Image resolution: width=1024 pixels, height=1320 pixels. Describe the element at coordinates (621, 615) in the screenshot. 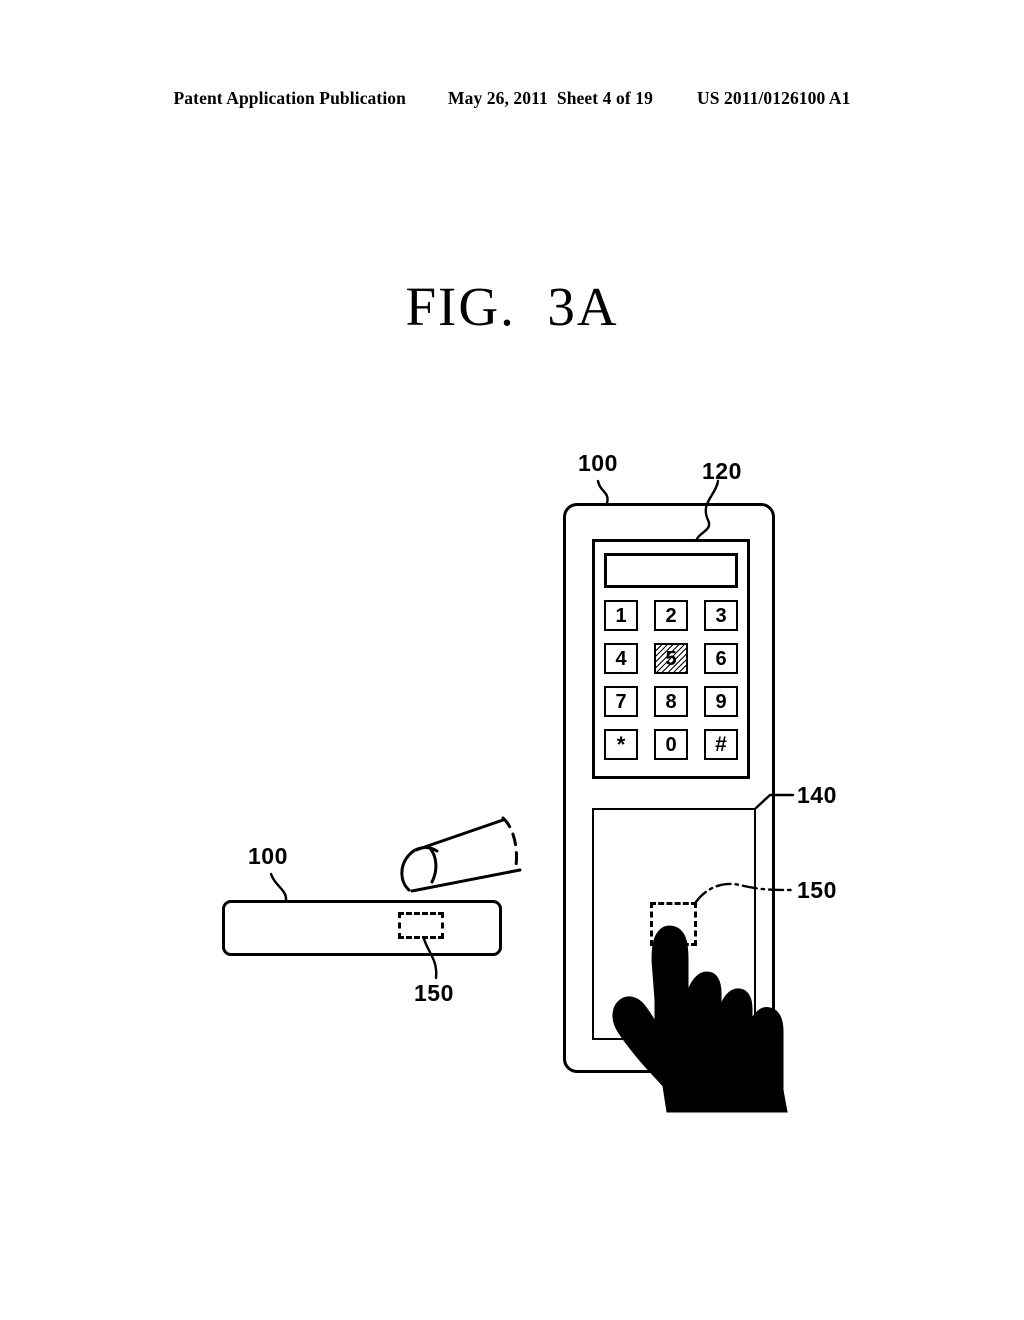

I see `keypad-key-1: 1` at that location.